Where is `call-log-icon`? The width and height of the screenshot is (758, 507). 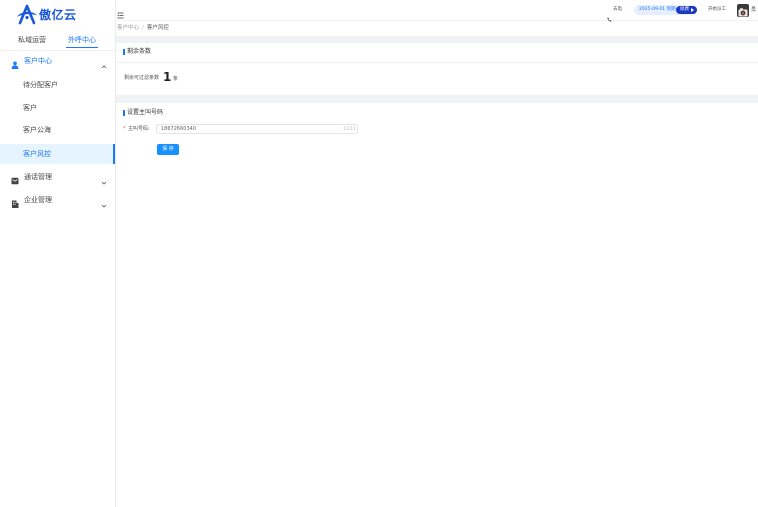
call-log-icon is located at coordinates (15, 179).